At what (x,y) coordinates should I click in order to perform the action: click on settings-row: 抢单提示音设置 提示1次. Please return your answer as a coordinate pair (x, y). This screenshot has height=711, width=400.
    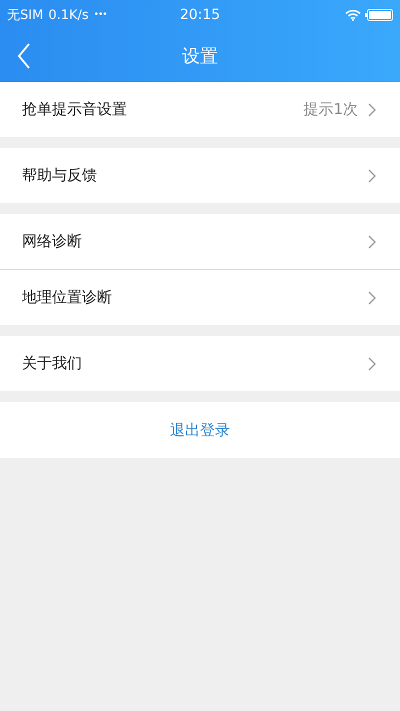
    Looking at the image, I should click on (200, 109).